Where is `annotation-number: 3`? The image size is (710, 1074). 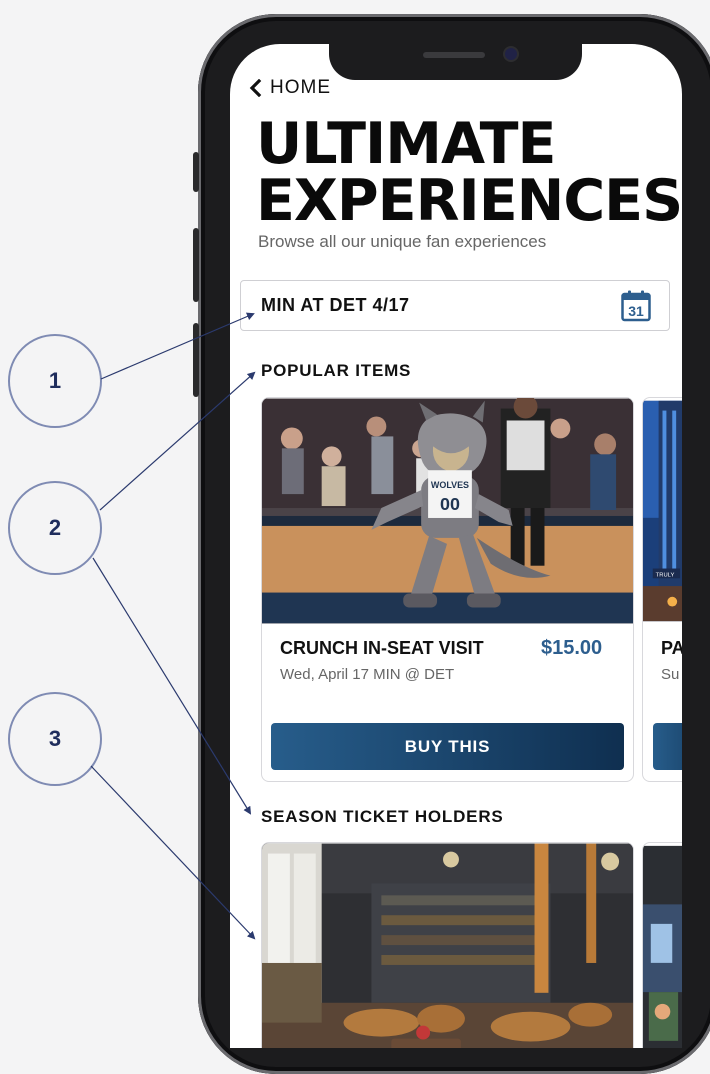 annotation-number: 3 is located at coordinates (55, 738).